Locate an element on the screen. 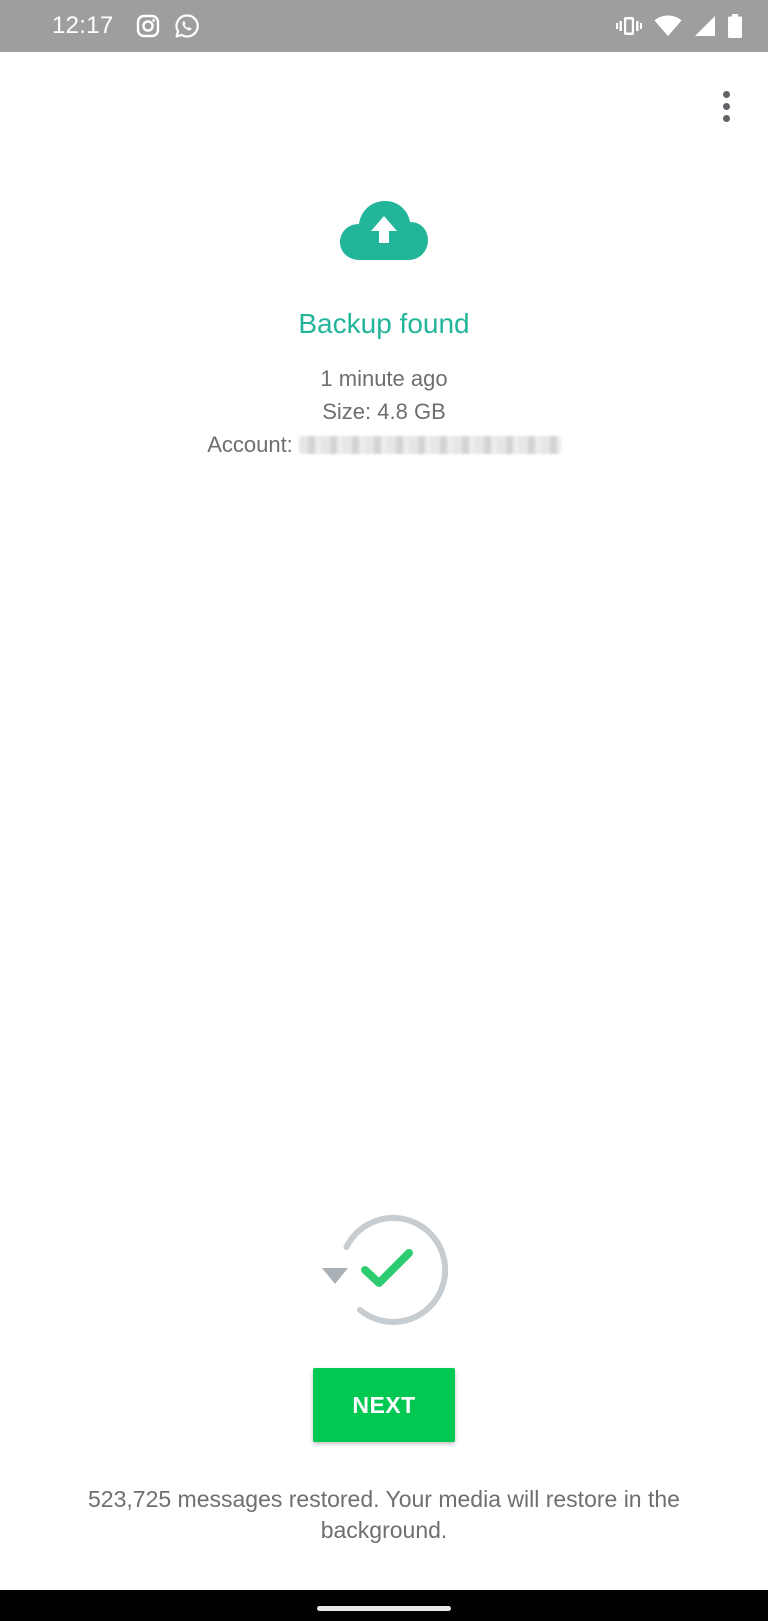 This screenshot has width=768, height=1621. next-button: NEXT is located at coordinates (384, 1405).